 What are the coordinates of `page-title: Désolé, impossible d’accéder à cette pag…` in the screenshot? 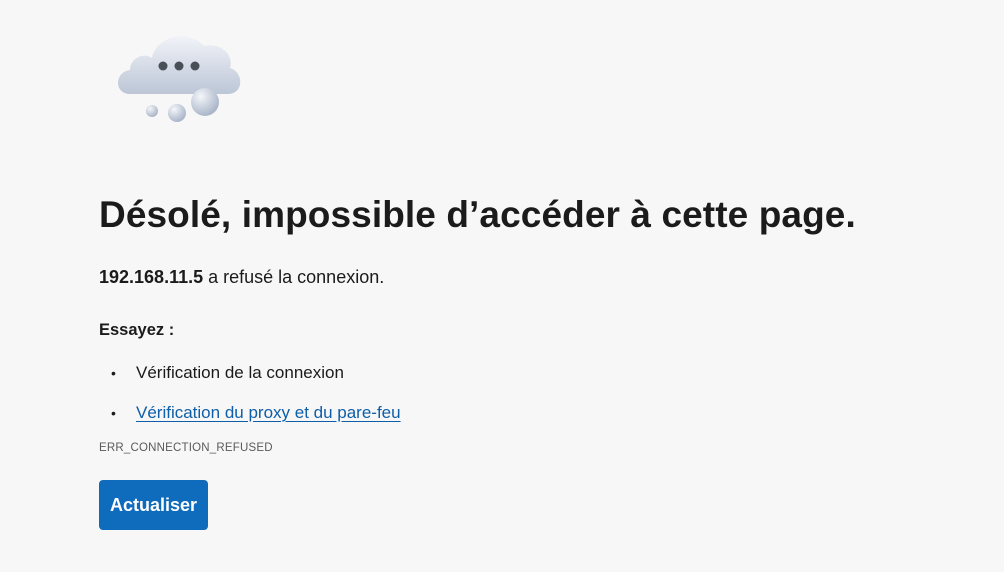 It's located at (477, 214).